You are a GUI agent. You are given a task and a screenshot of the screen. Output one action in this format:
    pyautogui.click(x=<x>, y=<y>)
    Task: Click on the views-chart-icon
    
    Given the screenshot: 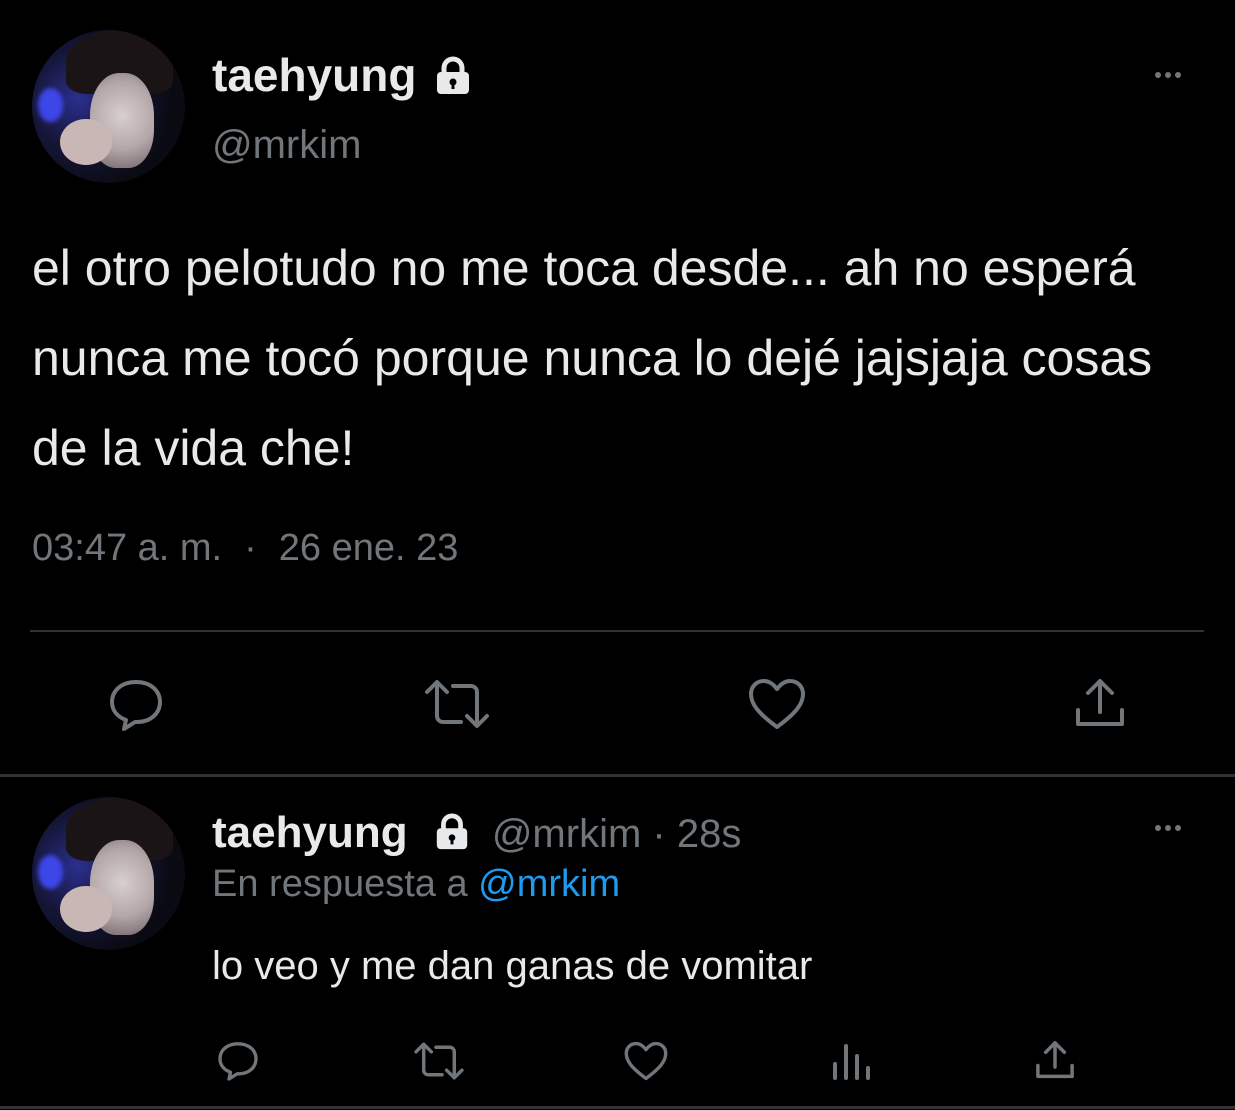 What is the action you would take?
    pyautogui.click(x=851, y=1061)
    